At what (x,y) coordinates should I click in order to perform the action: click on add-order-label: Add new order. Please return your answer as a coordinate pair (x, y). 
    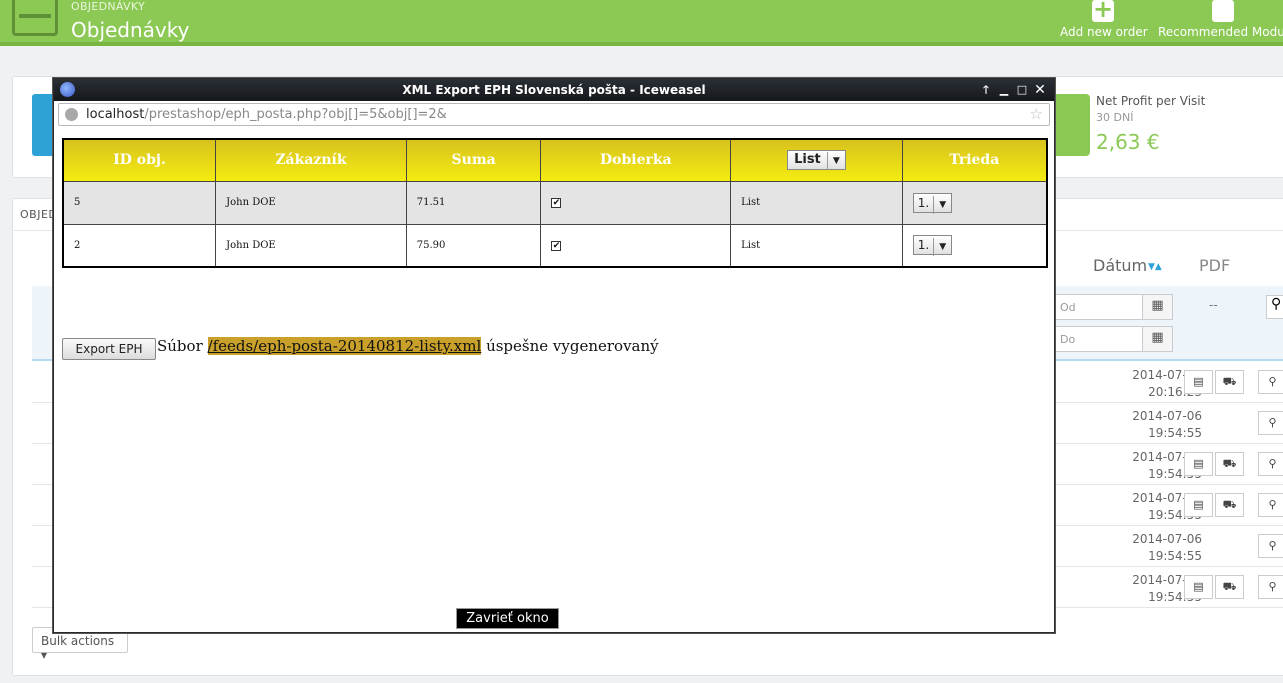
    Looking at the image, I should click on (1104, 32).